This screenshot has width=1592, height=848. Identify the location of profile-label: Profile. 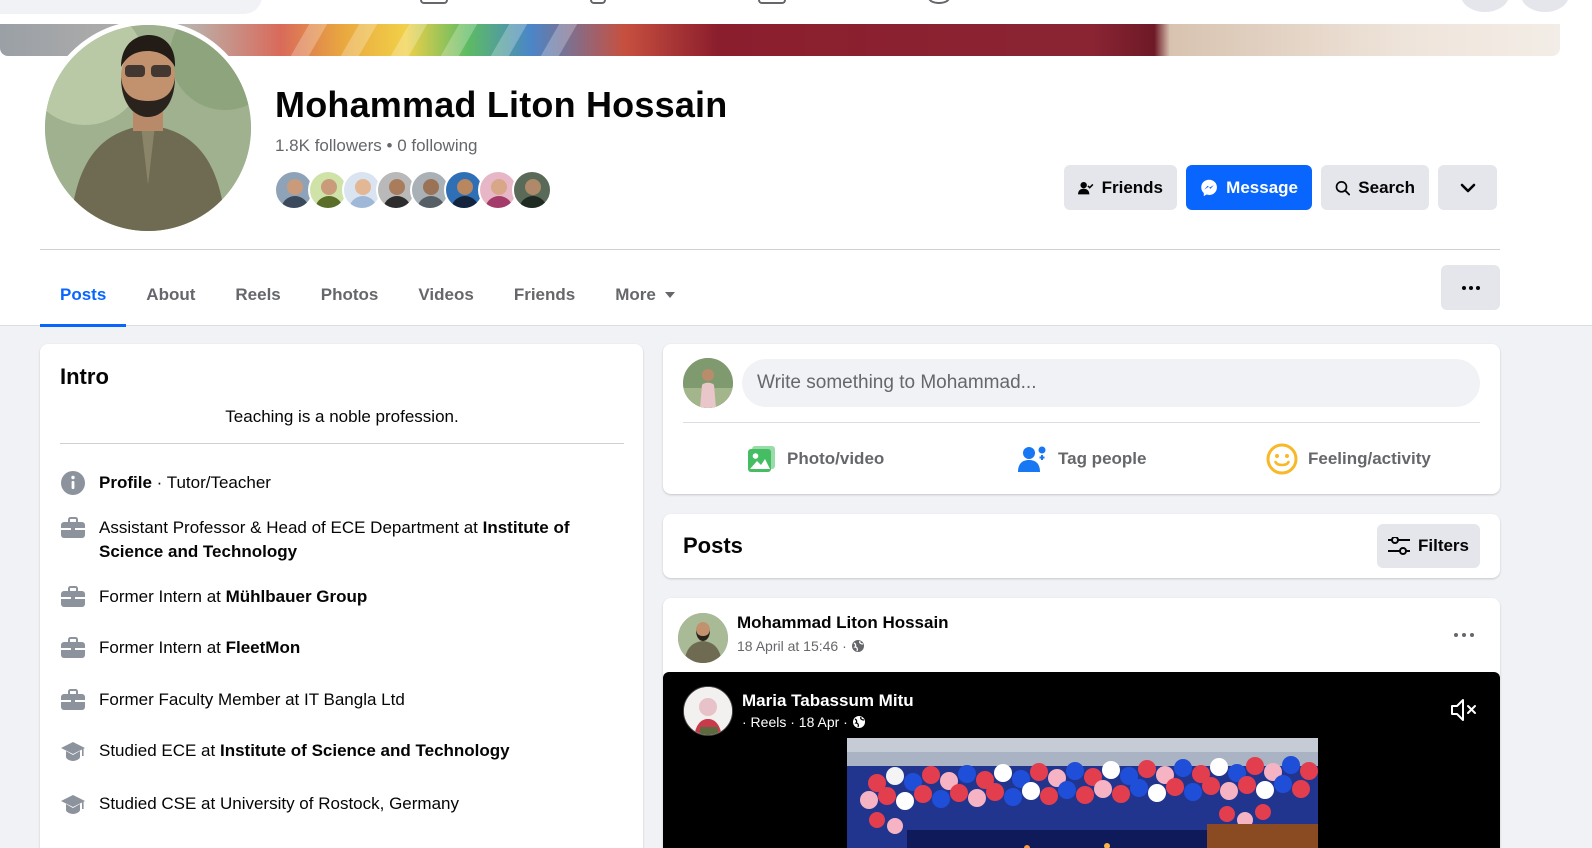
(125, 482).